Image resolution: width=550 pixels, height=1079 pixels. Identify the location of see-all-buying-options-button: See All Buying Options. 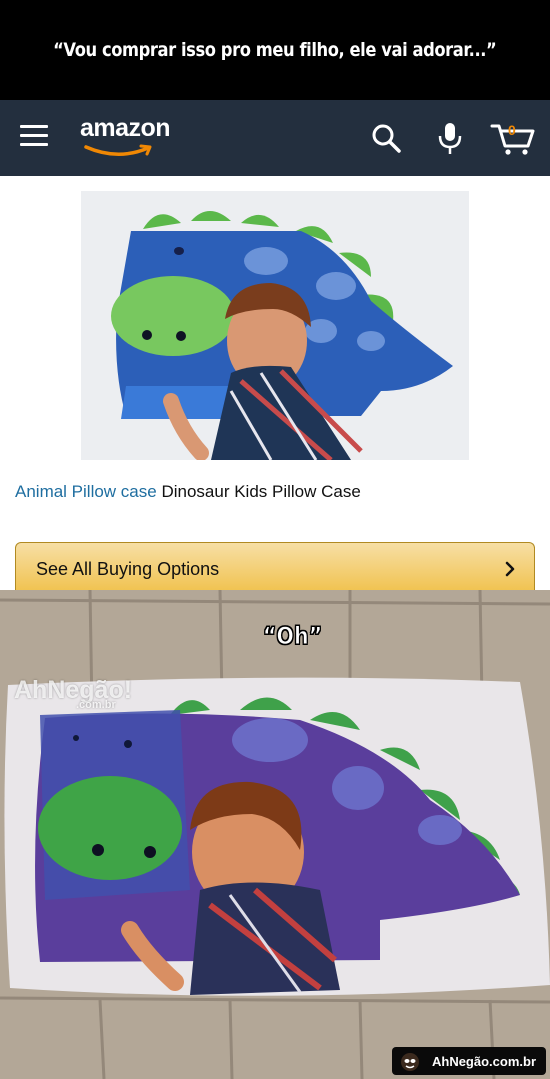
(275, 568).